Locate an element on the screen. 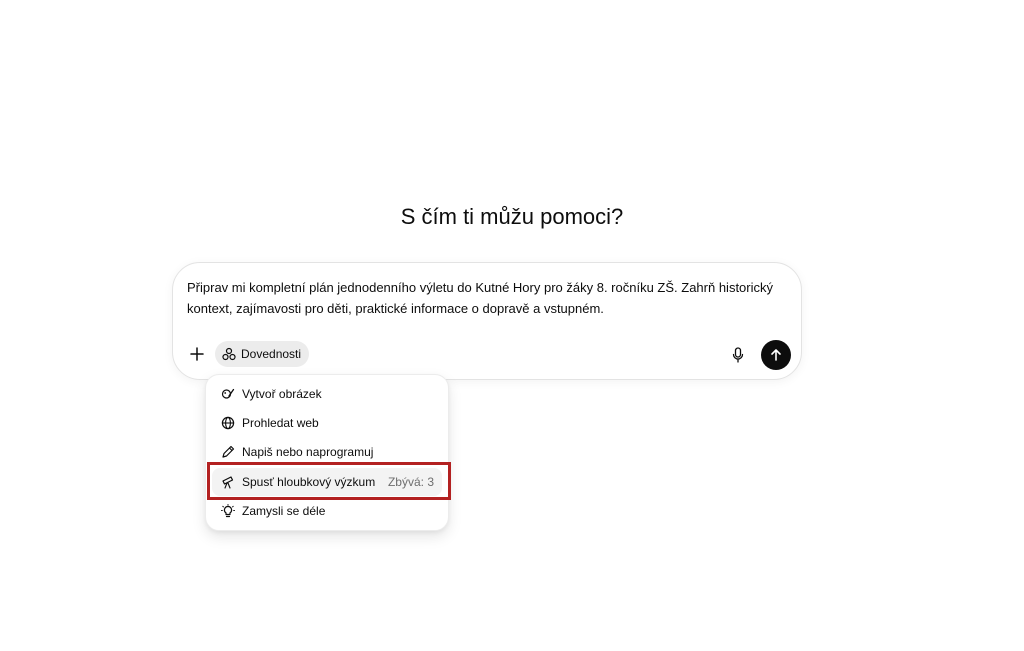 The image size is (1024, 651). dictate-button is located at coordinates (738, 355).